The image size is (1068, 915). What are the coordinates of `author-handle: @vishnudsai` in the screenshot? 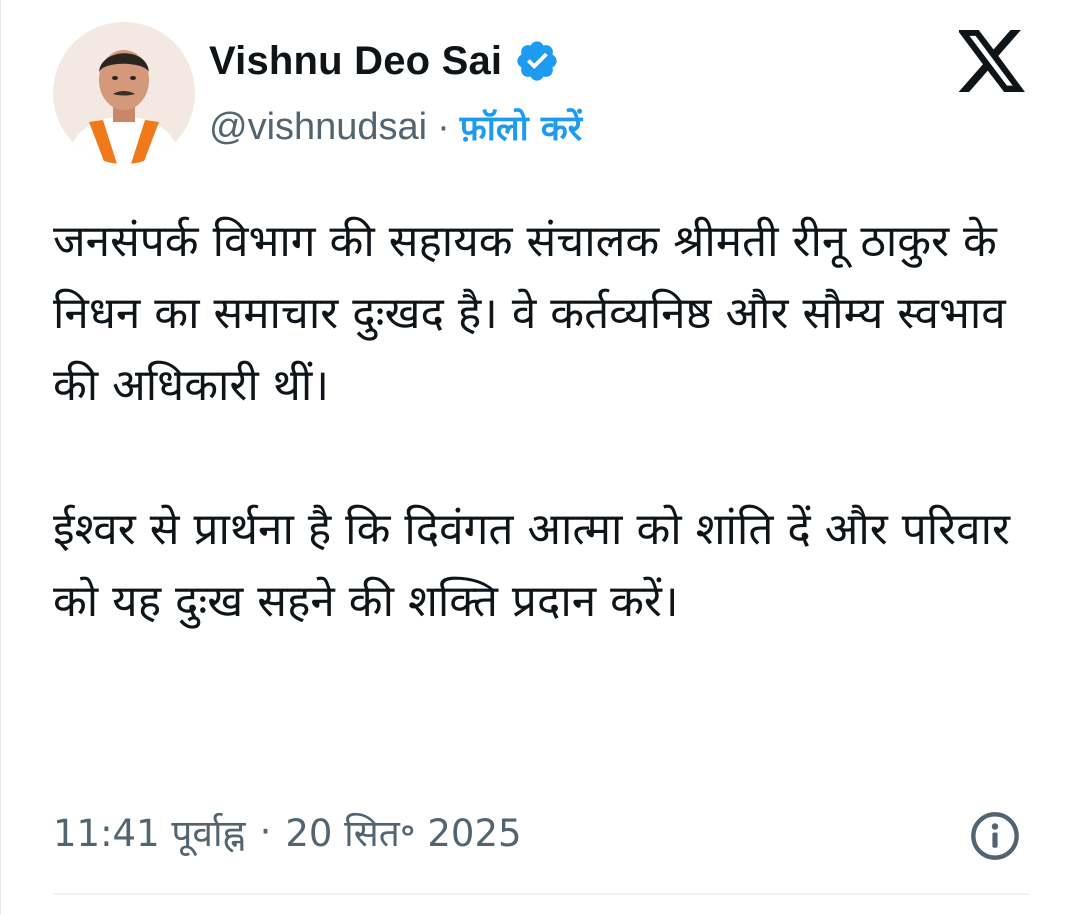 It's located at (318, 127).